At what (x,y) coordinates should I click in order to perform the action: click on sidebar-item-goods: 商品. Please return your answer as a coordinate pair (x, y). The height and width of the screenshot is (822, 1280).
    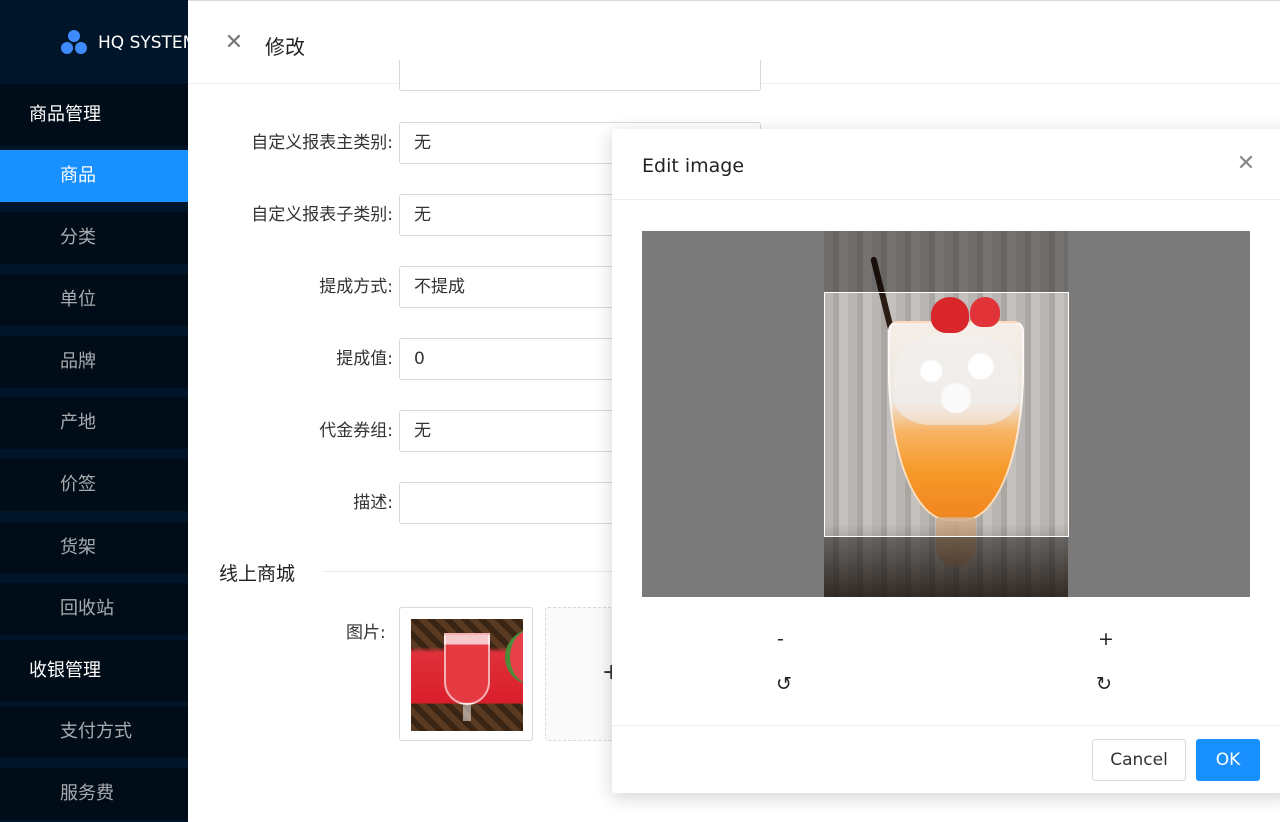
    Looking at the image, I should click on (94, 176).